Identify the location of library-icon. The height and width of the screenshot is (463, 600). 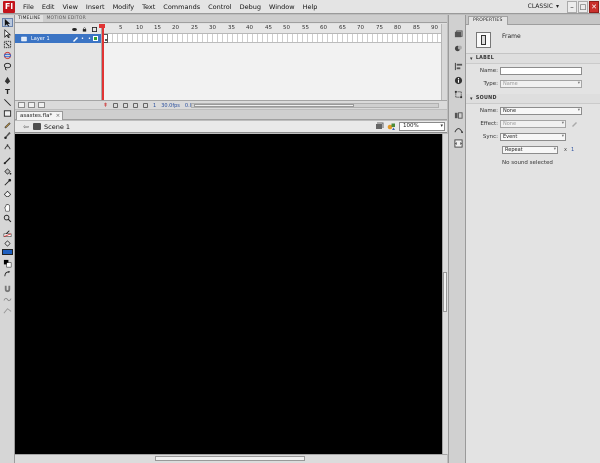
(458, 34).